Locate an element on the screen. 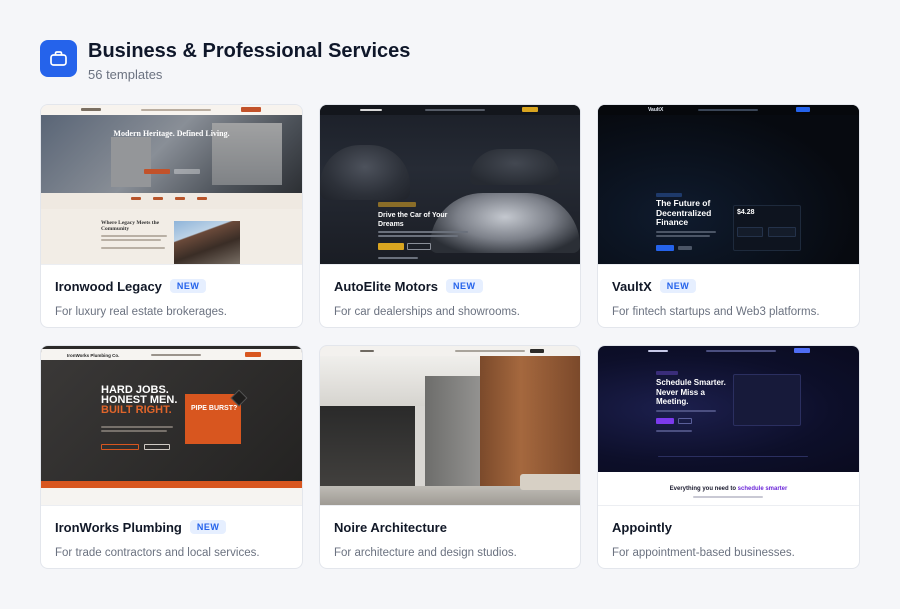 The image size is (900, 609). preview-subheadline: Everything you need to schedule smarter is located at coordinates (728, 489).